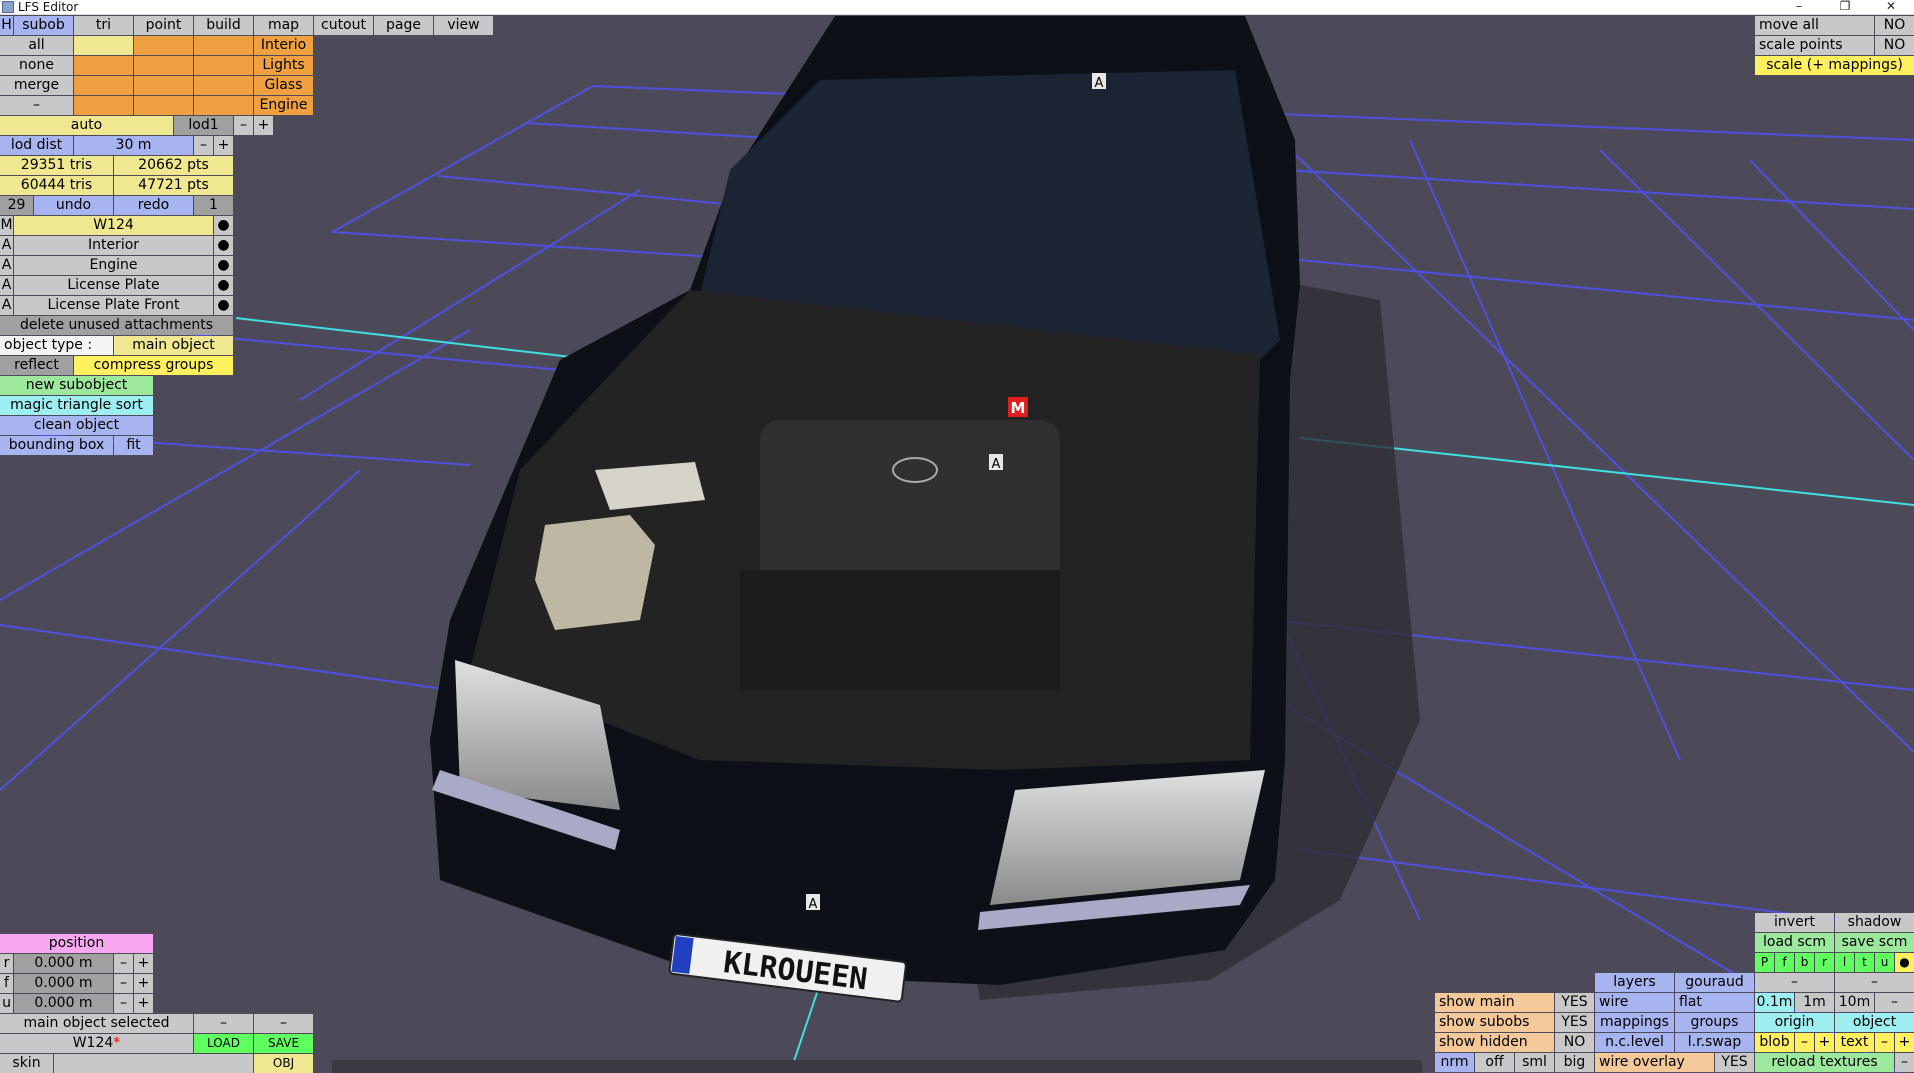 This screenshot has width=1914, height=1073. Describe the element at coordinates (1814, 25) in the screenshot. I see `move-all-button: move all` at that location.